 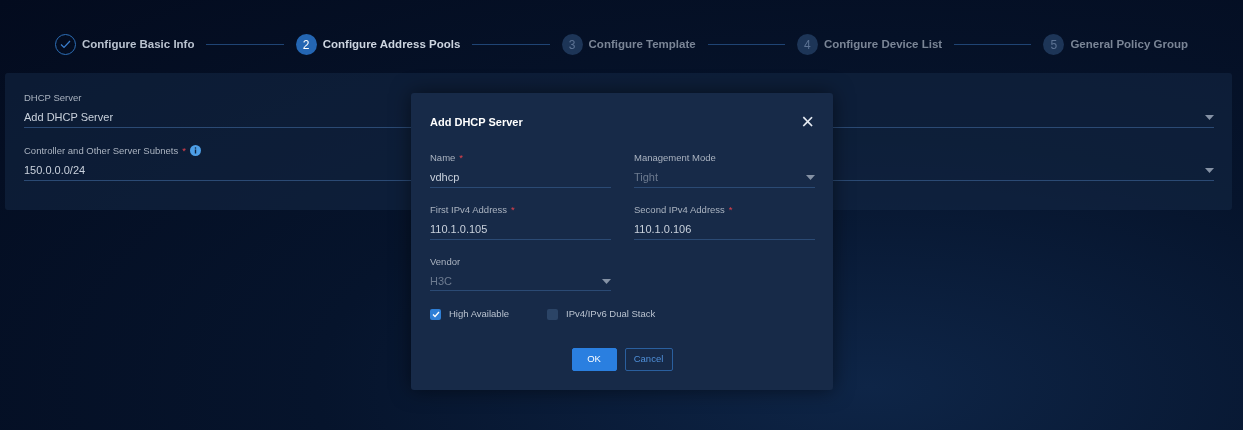 I want to click on step-number: 3, so click(x=572, y=44).